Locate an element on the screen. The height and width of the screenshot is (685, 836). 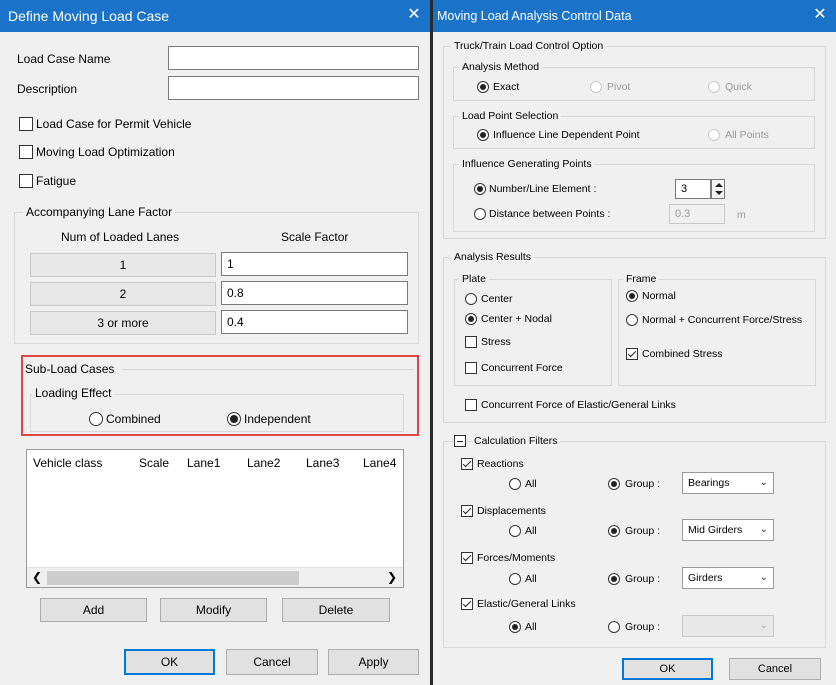
number-line-input: 3 is located at coordinates (693, 189).